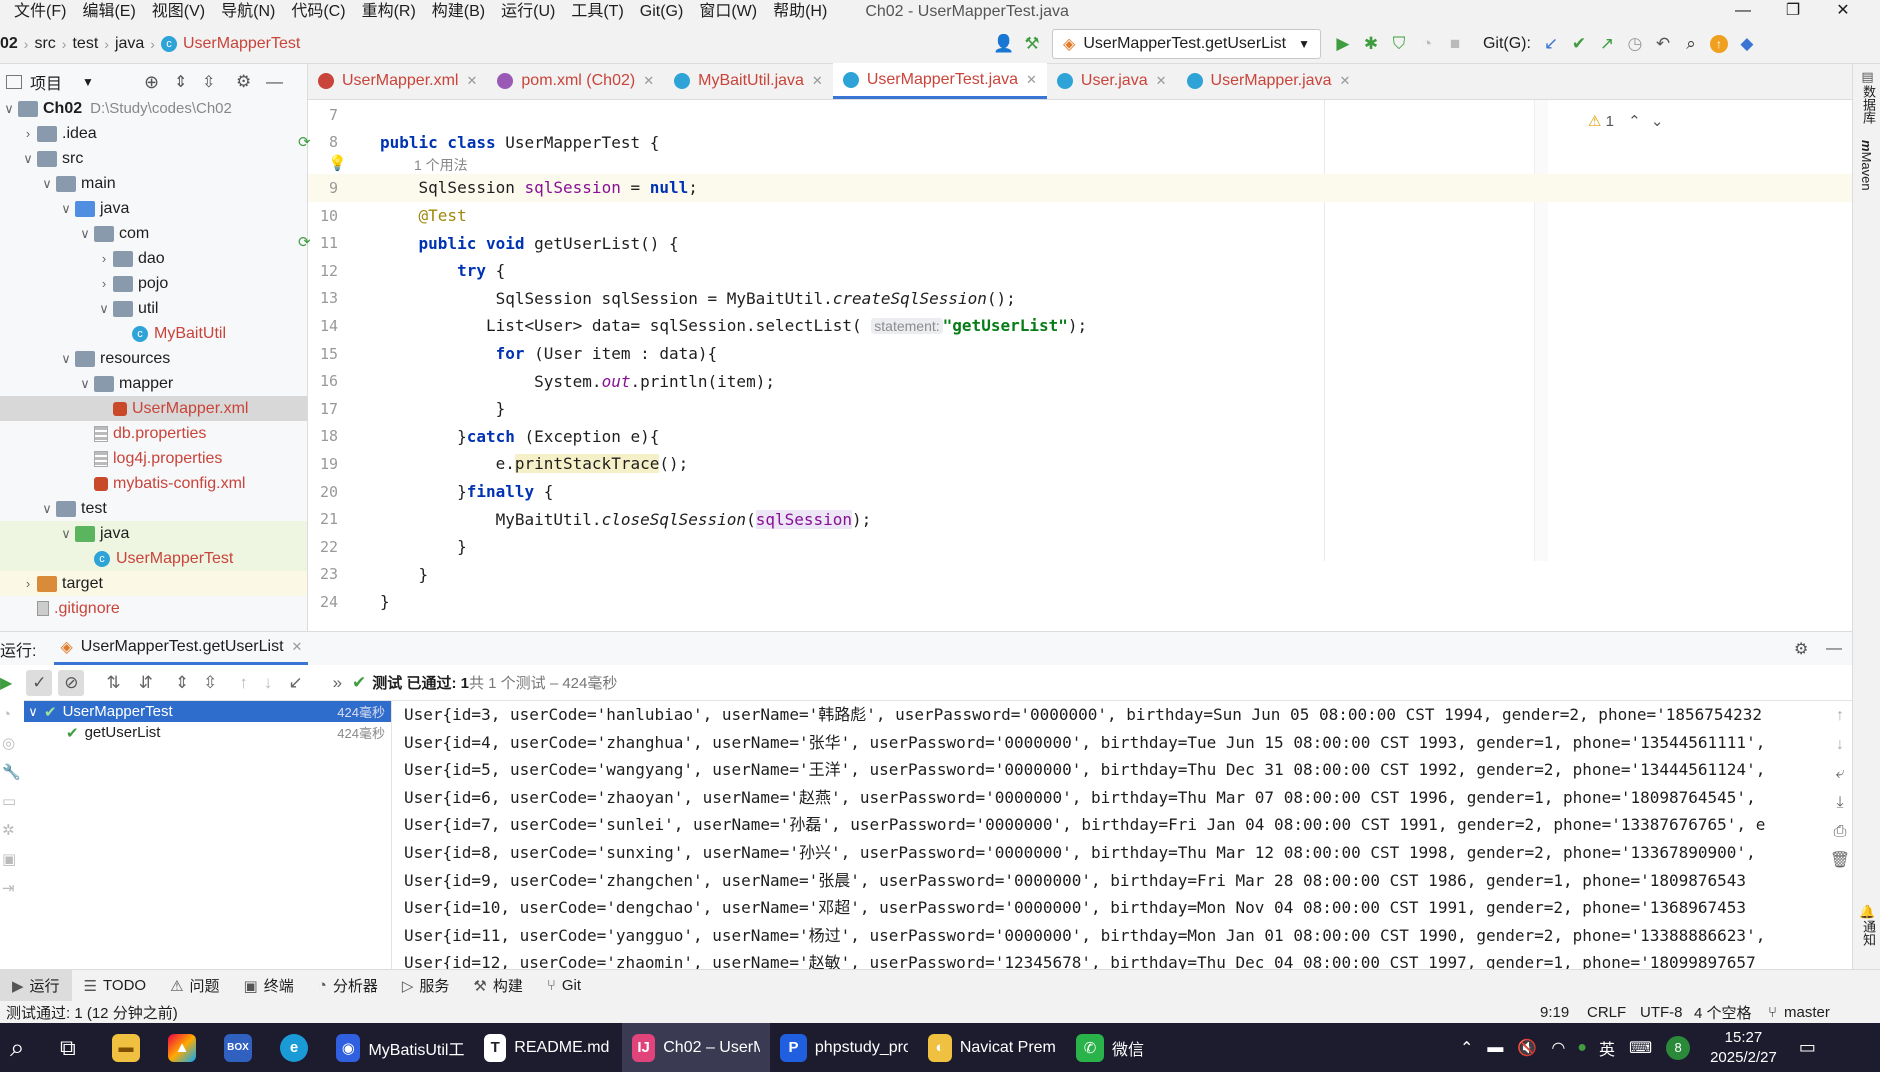 The height and width of the screenshot is (1072, 1880). I want to click on line-number: 19, so click(340, 464).